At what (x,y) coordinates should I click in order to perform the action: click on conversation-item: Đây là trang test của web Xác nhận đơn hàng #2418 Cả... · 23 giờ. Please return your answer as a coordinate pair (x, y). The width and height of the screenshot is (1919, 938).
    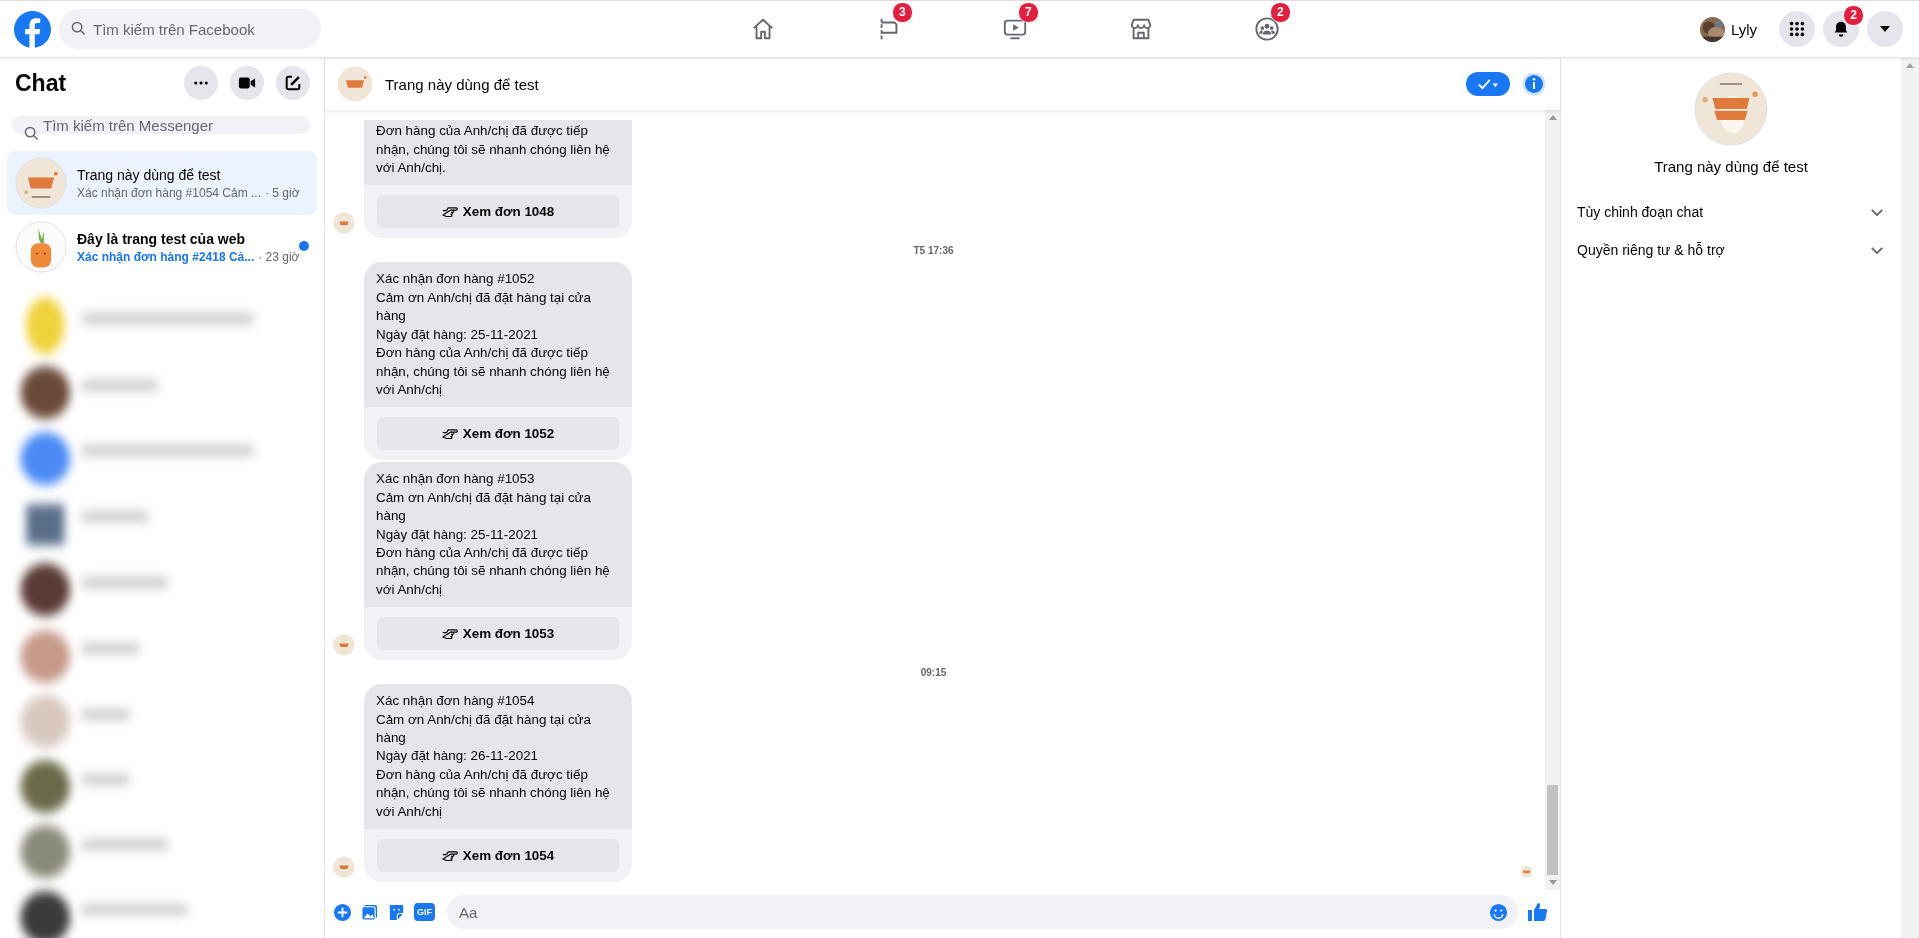
    Looking at the image, I should click on (162, 247).